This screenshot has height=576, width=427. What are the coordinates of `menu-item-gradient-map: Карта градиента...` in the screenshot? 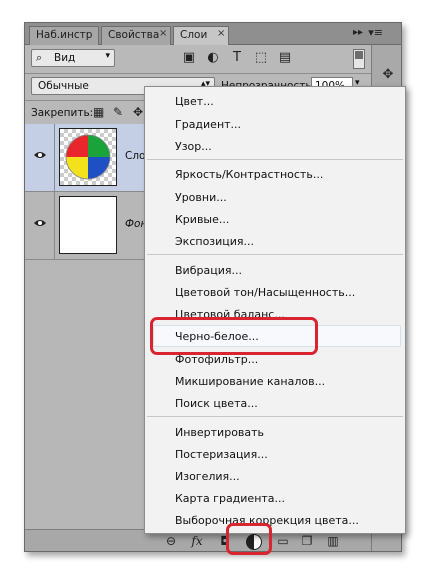 It's located at (230, 498).